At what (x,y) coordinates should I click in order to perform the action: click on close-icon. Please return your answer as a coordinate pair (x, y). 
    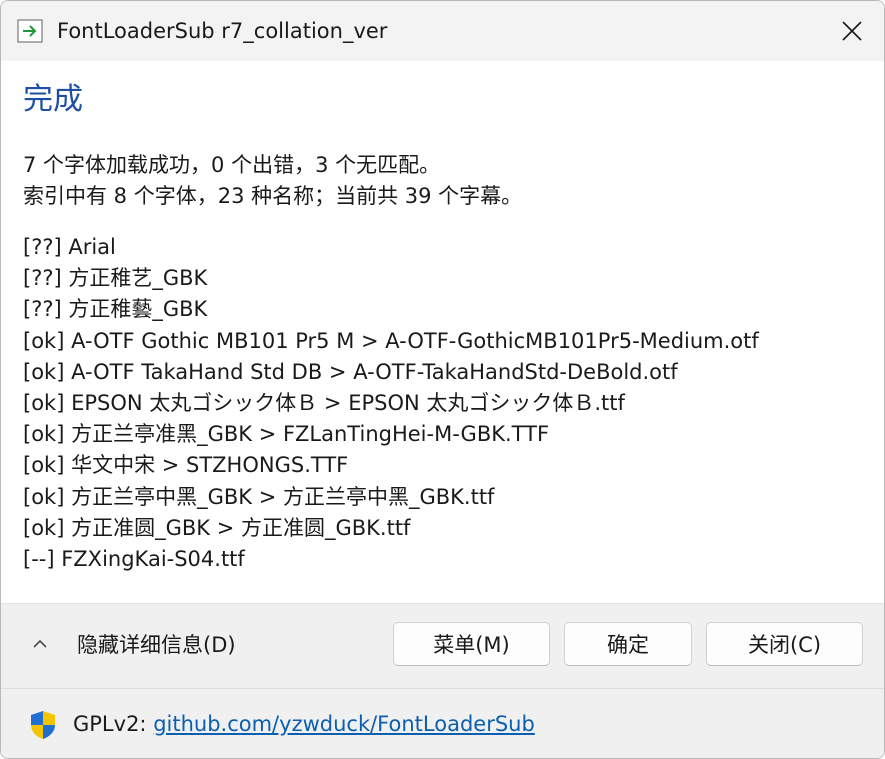
    Looking at the image, I should click on (852, 31).